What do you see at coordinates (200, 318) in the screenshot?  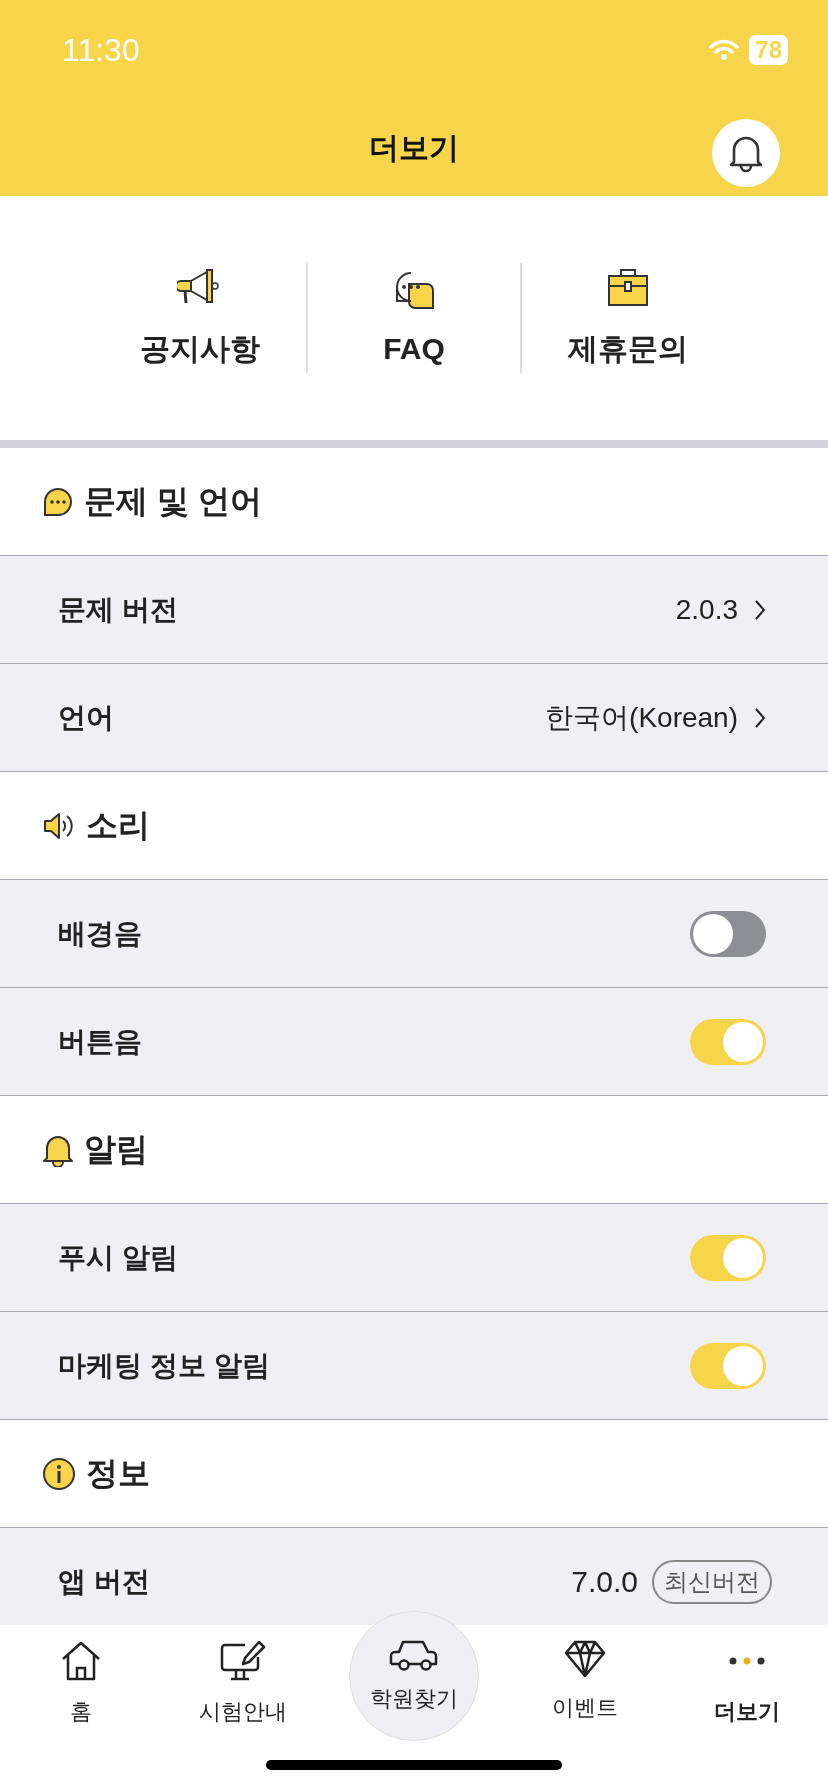 I see `quick-menu-item: 공지사항` at bounding box center [200, 318].